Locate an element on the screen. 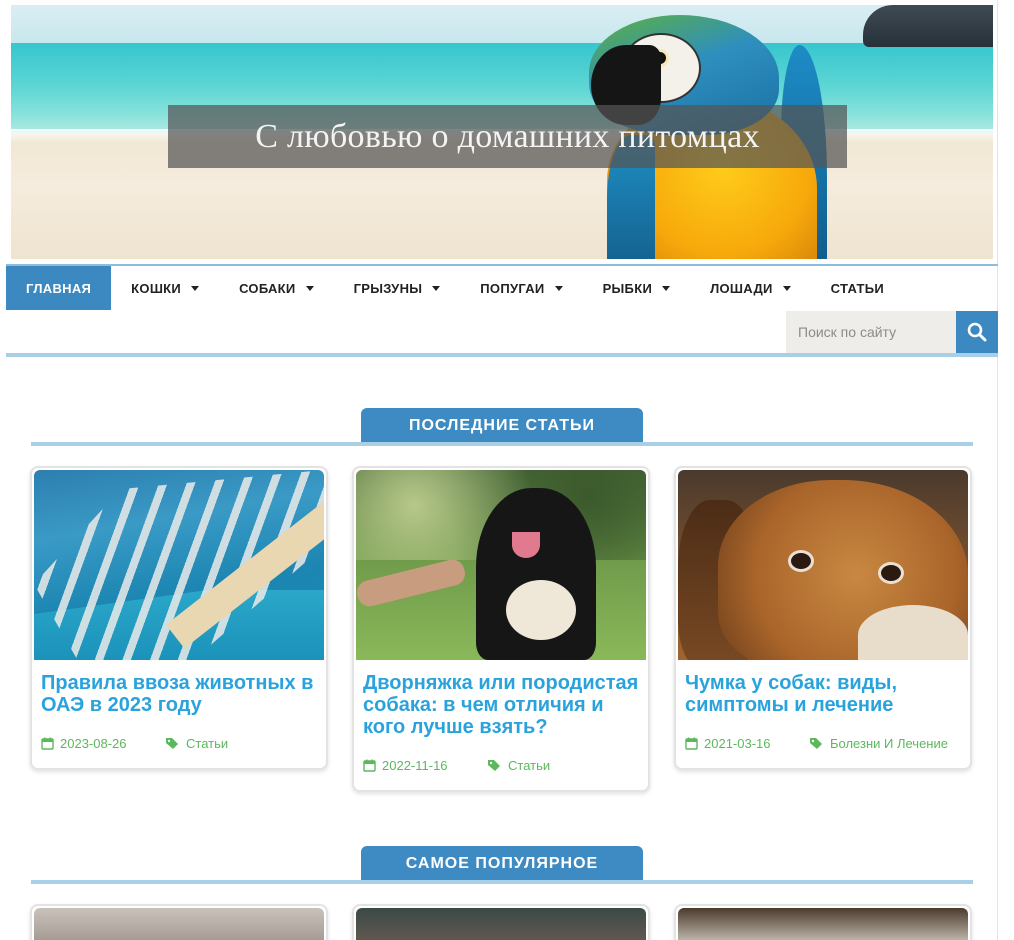 This screenshot has width=1014, height=940. search-button is located at coordinates (977, 332).